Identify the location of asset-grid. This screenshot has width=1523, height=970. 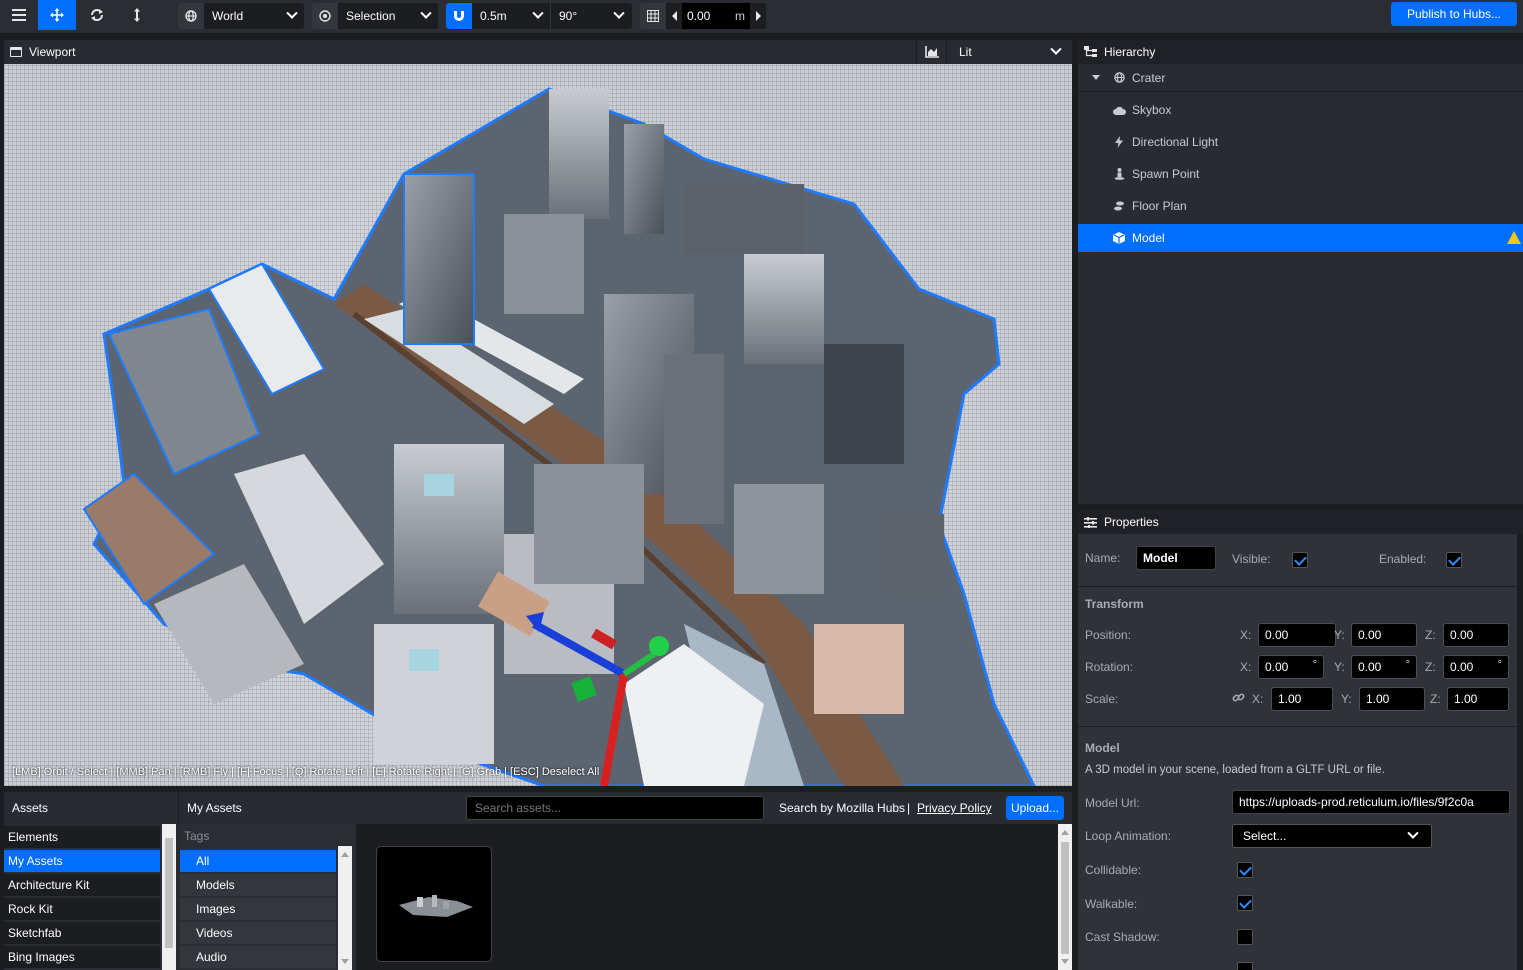
(714, 897).